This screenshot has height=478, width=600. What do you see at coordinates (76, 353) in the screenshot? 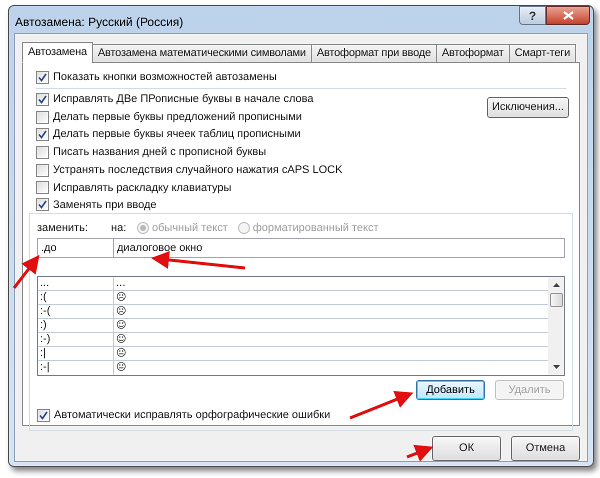
I see `table-cell: :|` at bounding box center [76, 353].